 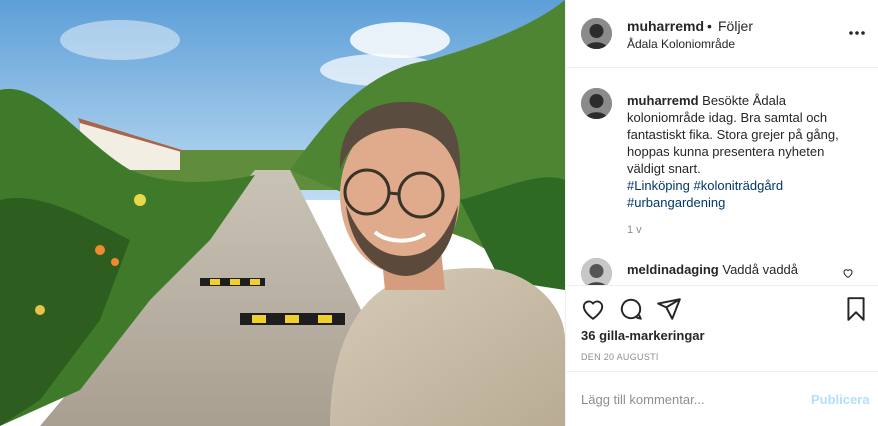 I want to click on more-horizontal-icon, so click(x=857, y=31).